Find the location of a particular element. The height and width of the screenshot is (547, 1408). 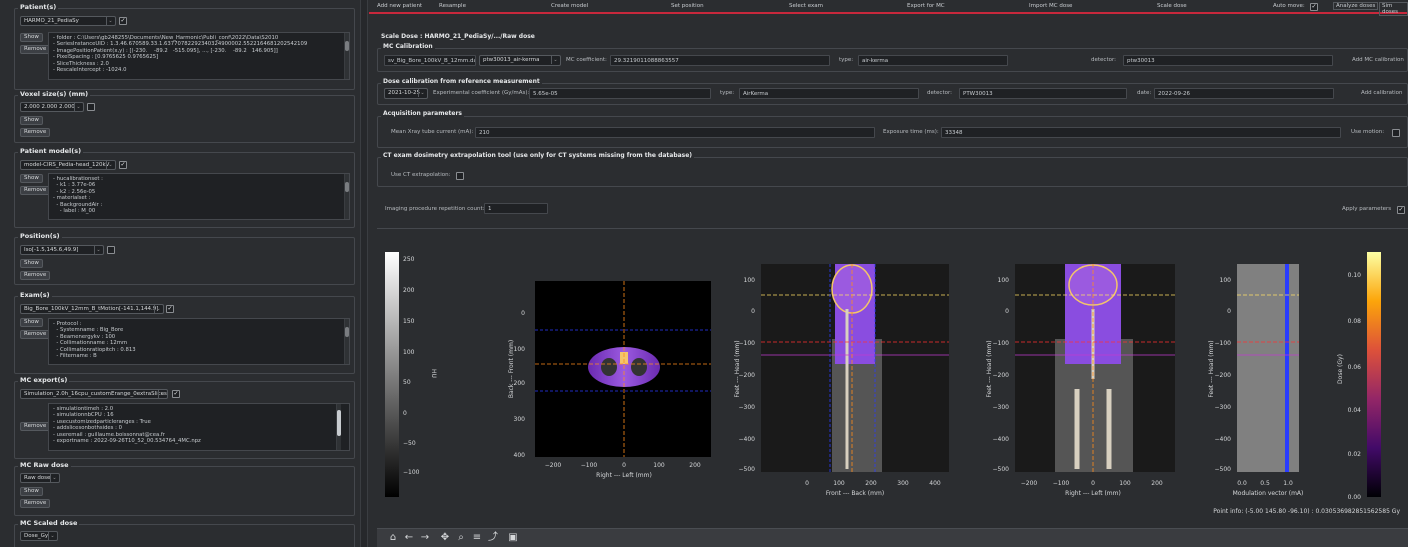

rawdose-title: MC Raw dose is located at coordinates (44, 465).